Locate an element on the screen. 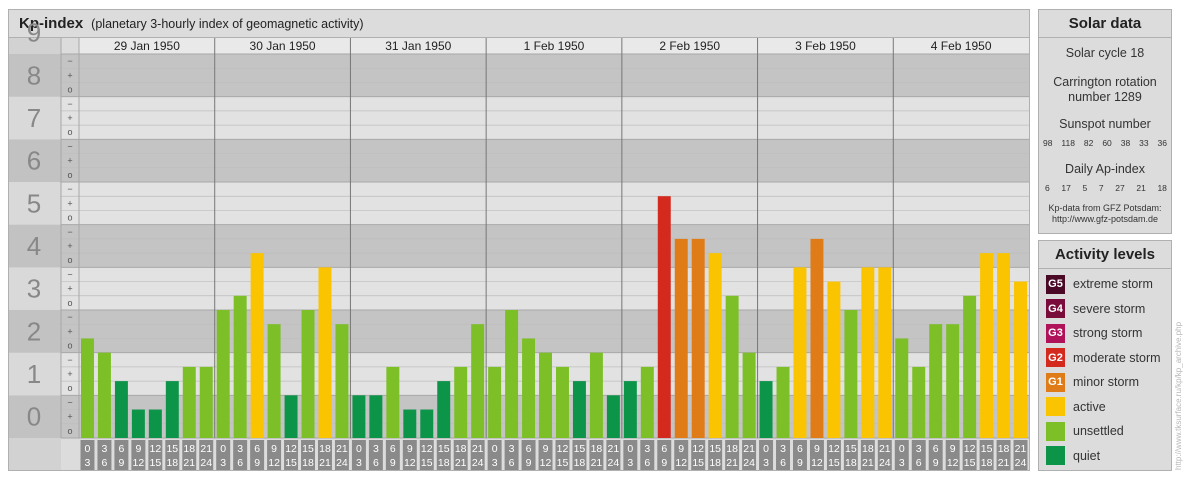 This screenshot has height=480, width=1184. sunspot-numbers: 98 118 82 60 38 33 36 is located at coordinates (1105, 143).